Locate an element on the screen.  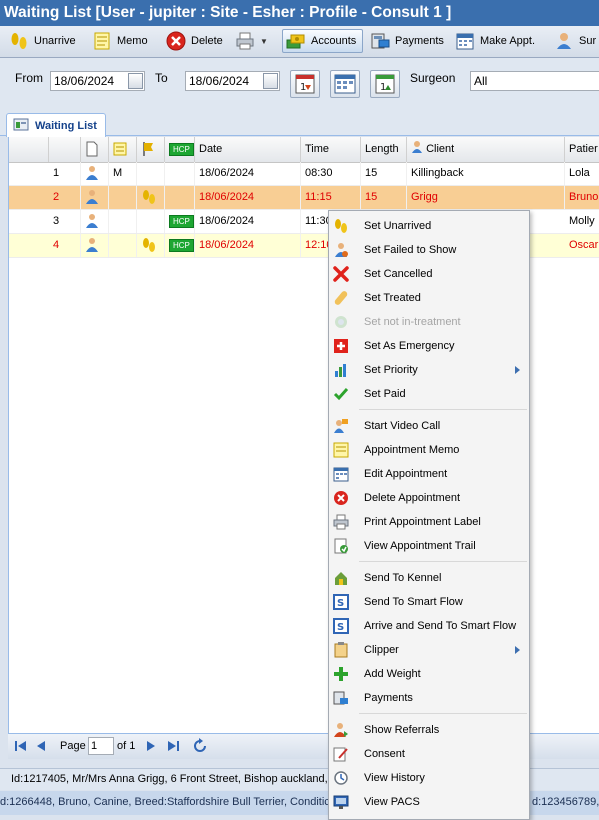
from-date-field: 18/06/2024 is located at coordinates (97, 81).